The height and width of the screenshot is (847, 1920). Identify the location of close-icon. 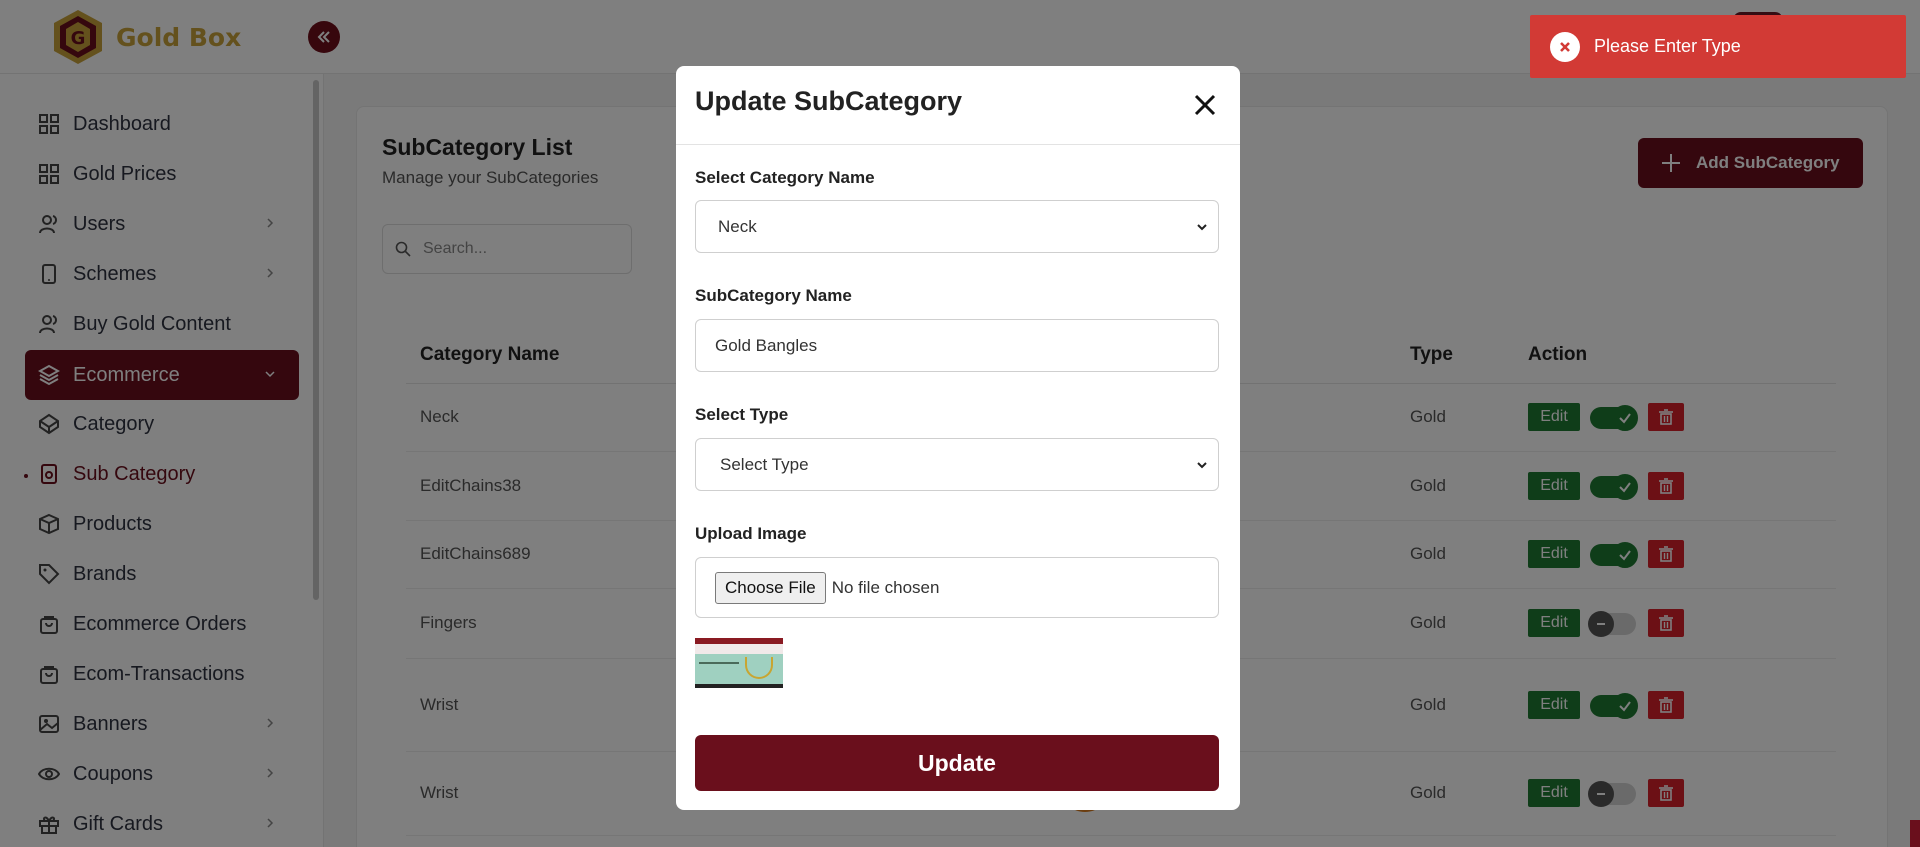
(1205, 105).